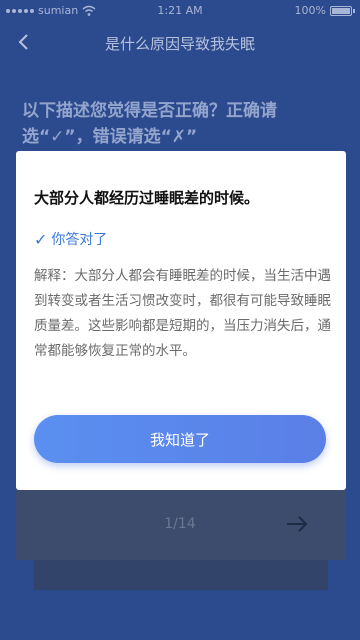  I want to click on result-text: 你答对了, so click(79, 240).